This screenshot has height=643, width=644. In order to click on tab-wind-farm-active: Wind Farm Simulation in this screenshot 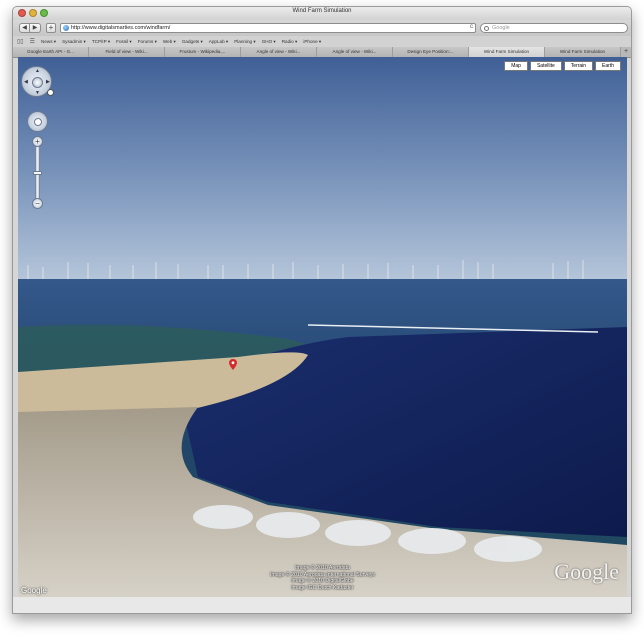, I will do `click(507, 52)`.